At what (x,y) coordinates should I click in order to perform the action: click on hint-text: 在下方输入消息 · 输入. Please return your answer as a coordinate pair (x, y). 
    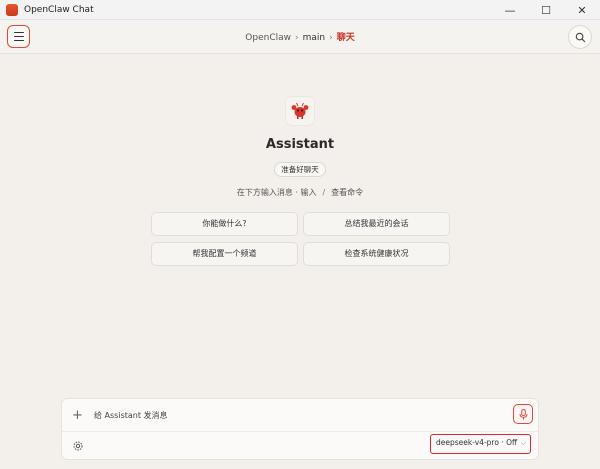
    Looking at the image, I should click on (276, 192).